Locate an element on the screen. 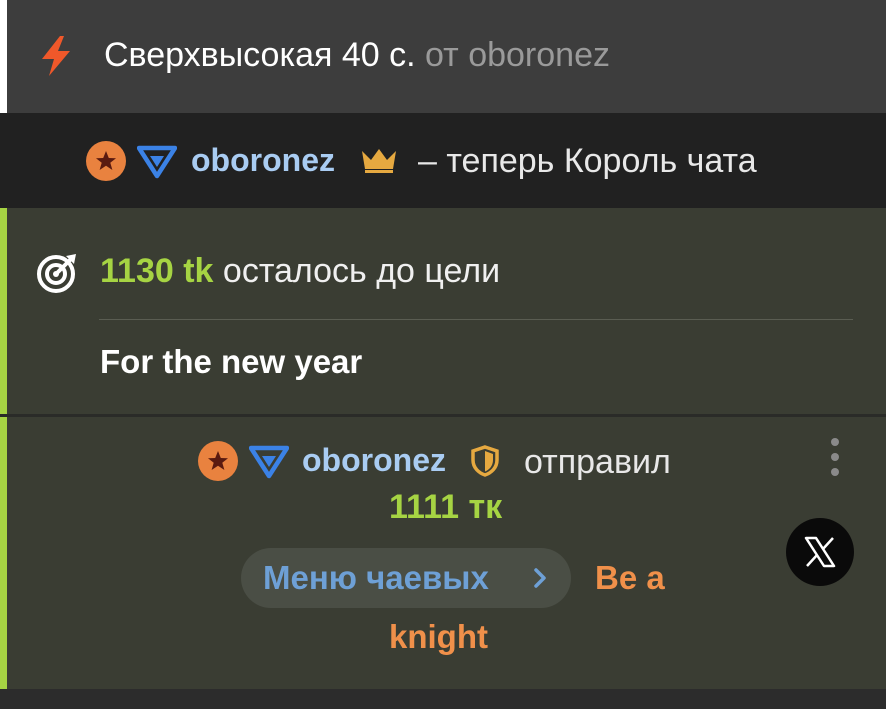 This screenshot has height=709, width=886. speed-from-text: от oboronez is located at coordinates (517, 55).